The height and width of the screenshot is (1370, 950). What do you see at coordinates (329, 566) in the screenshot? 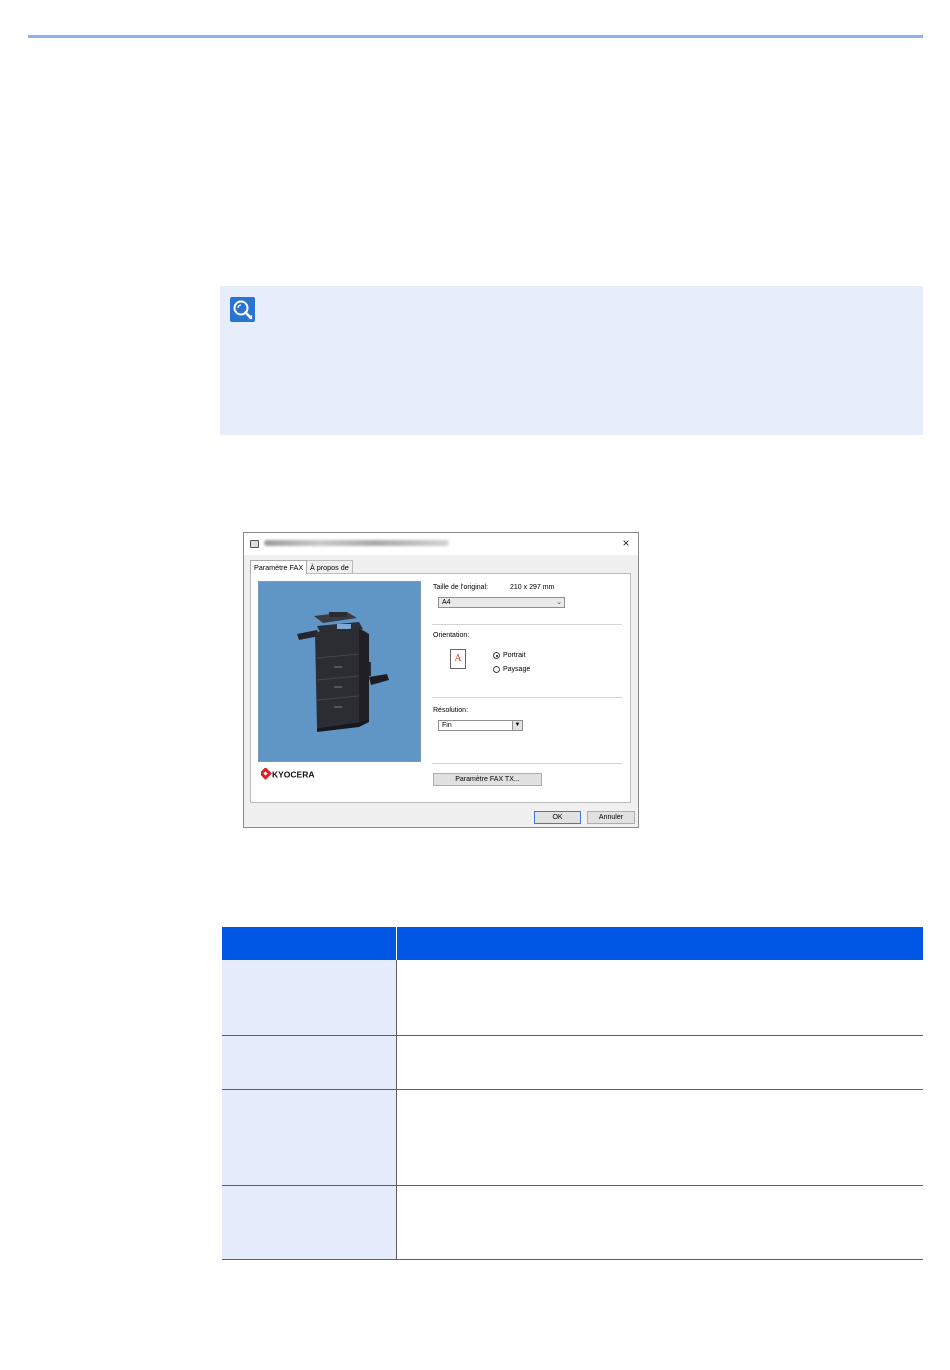
I see `tab-about: À propos de` at bounding box center [329, 566].